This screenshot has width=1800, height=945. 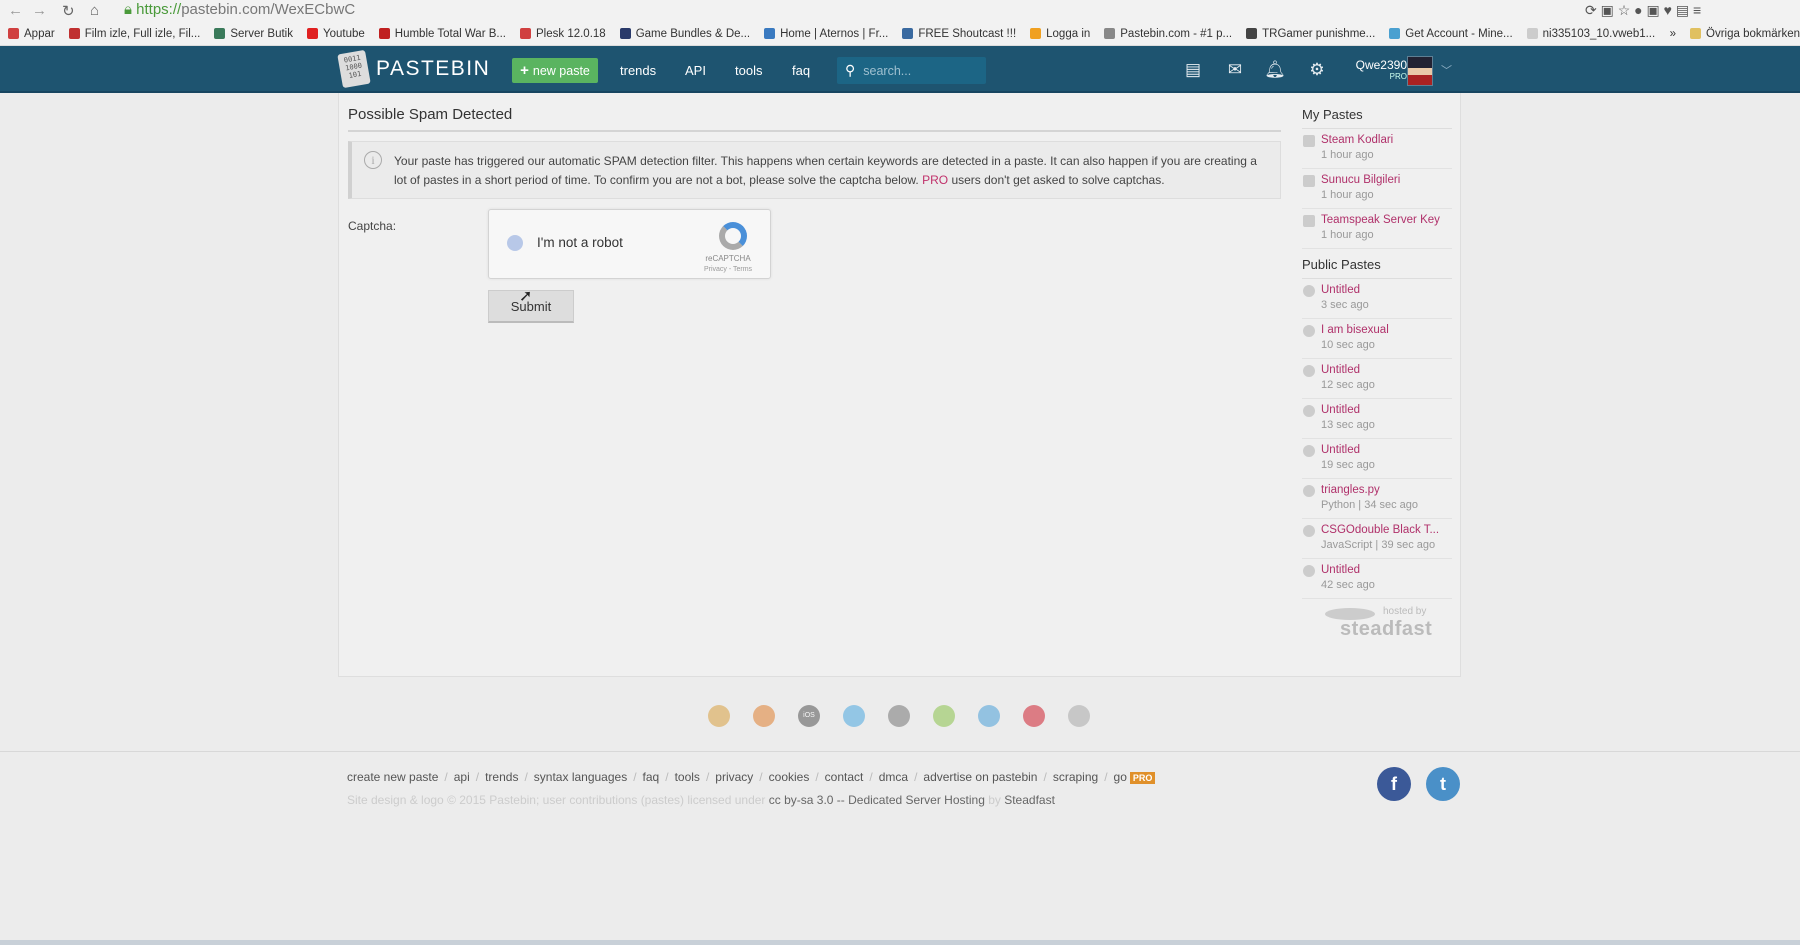 What do you see at coordinates (1377, 379) in the screenshot?
I see `sidebar-paste-item: Untitled 12 sec ago` at bounding box center [1377, 379].